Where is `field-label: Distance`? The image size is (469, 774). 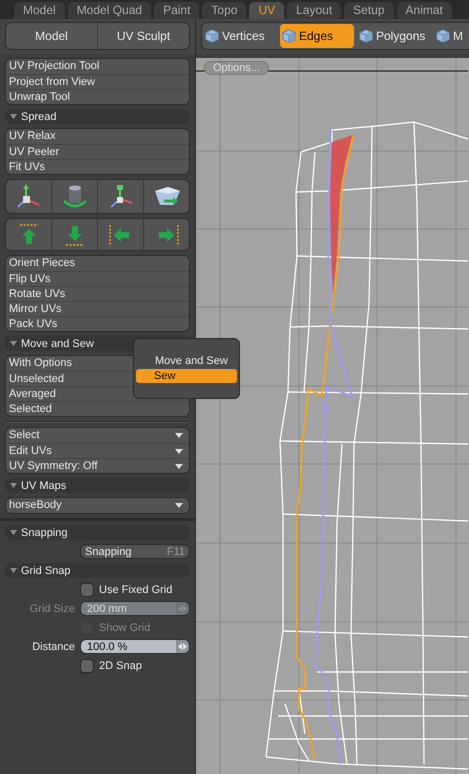
field-label: Distance is located at coordinates (53, 646).